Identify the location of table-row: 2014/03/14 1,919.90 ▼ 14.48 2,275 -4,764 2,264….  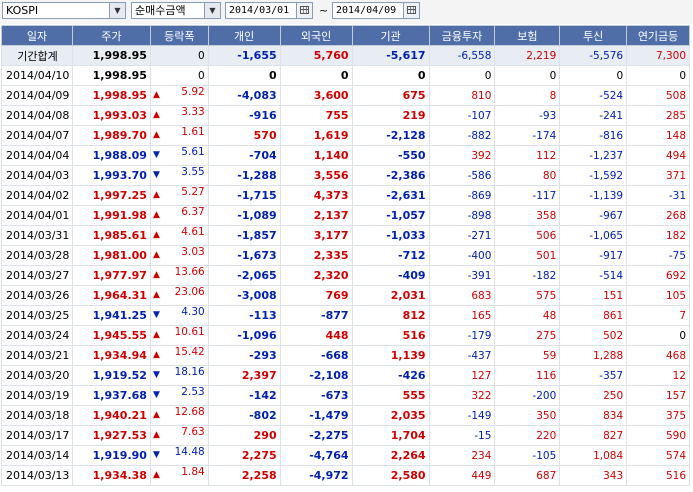
(345, 455).